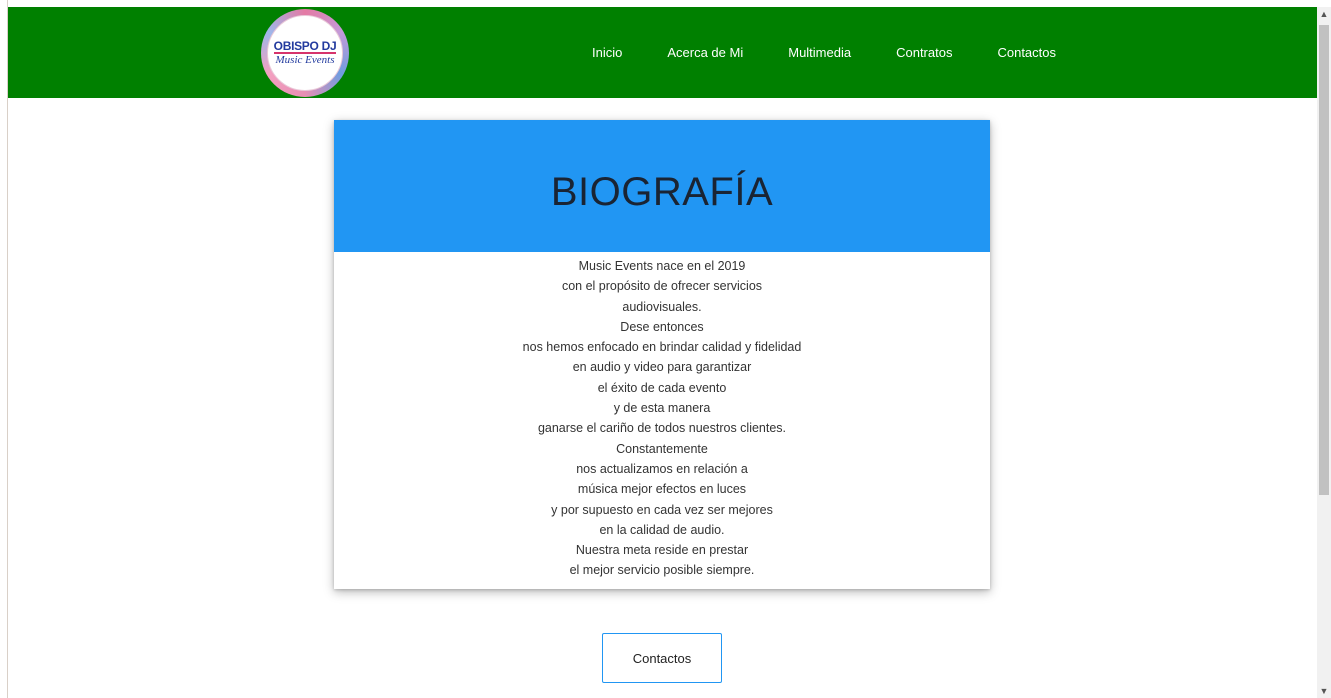  What do you see at coordinates (1026, 52) in the screenshot?
I see `nav-link-contactos: Contactos` at bounding box center [1026, 52].